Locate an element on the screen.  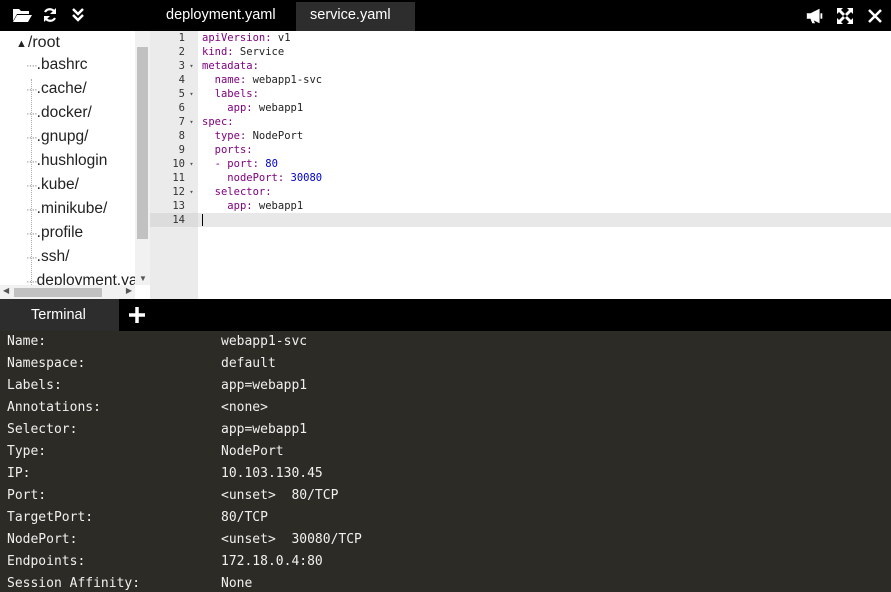
terminal-line: Type: NodePort is located at coordinates (445, 452).